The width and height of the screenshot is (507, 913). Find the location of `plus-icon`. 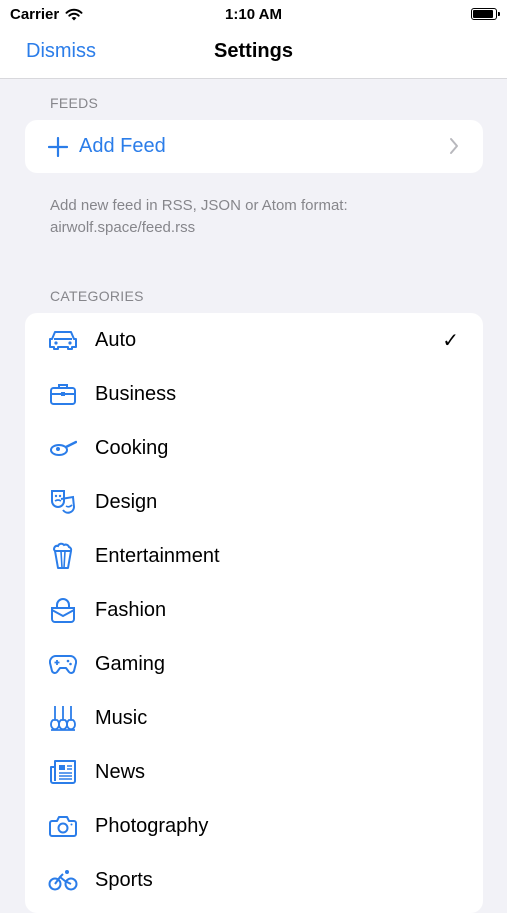

plus-icon is located at coordinates (58, 146).